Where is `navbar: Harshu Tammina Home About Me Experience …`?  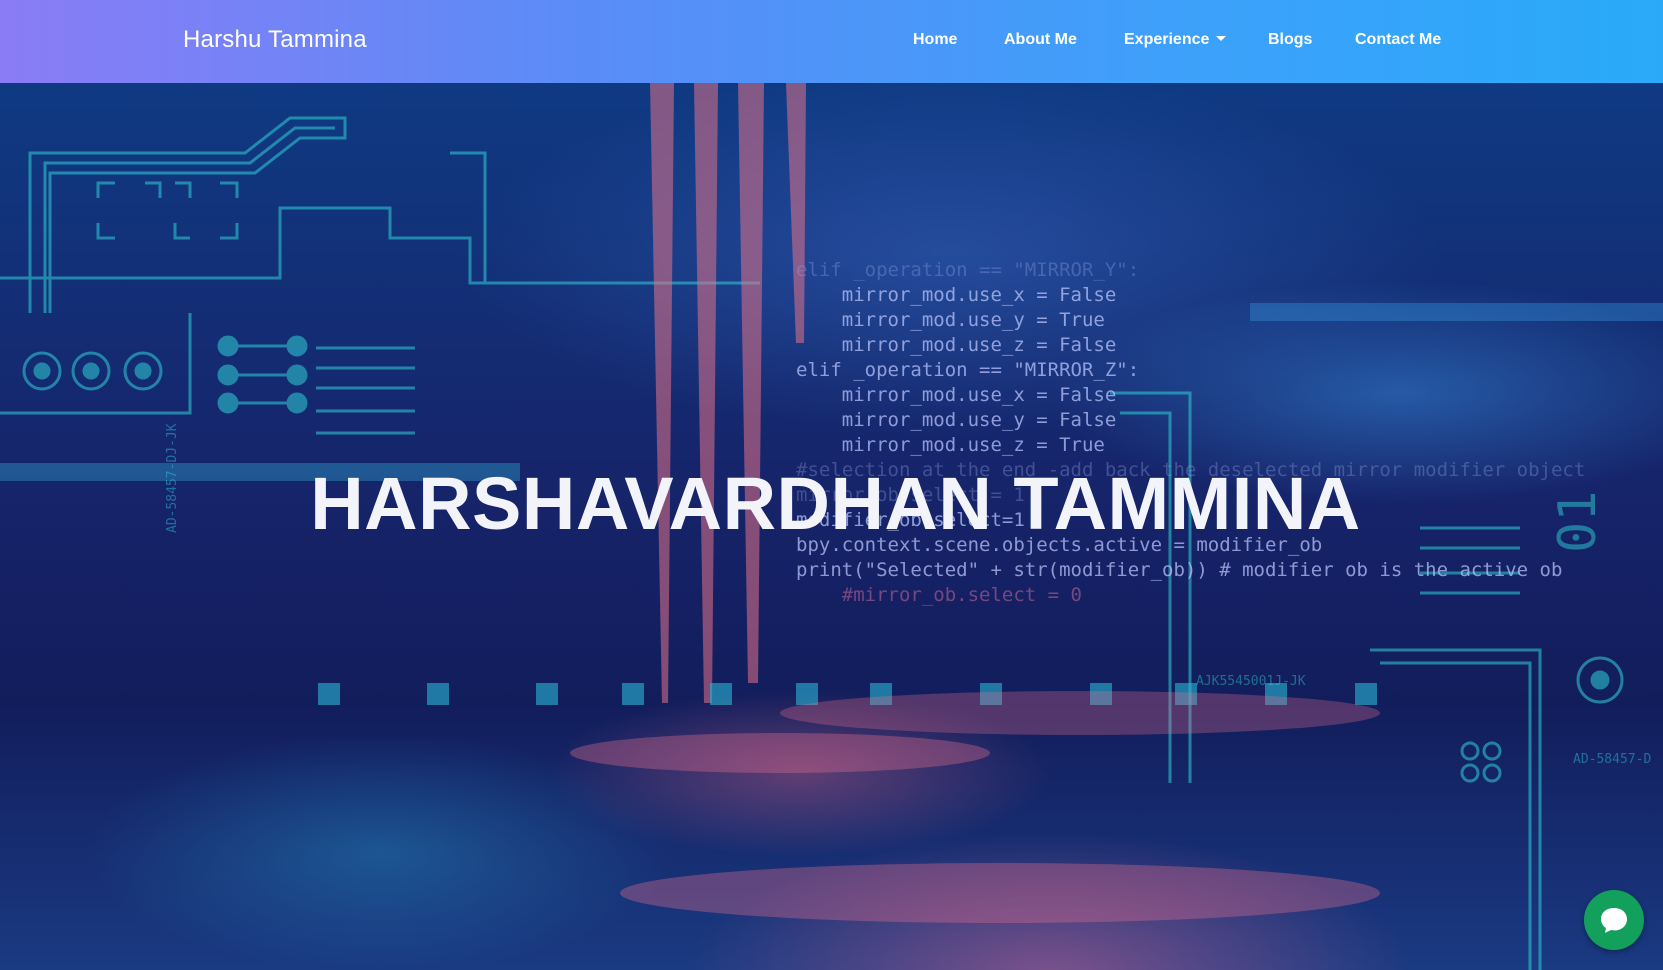
navbar: Harshu Tammina Home About Me Experience … is located at coordinates (831, 41).